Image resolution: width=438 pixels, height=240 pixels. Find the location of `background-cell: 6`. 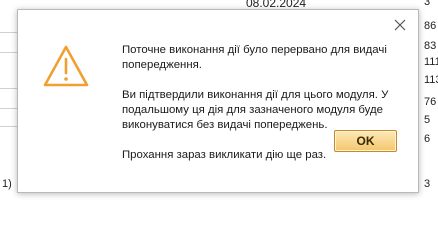

background-cell: 6 is located at coordinates (427, 139).